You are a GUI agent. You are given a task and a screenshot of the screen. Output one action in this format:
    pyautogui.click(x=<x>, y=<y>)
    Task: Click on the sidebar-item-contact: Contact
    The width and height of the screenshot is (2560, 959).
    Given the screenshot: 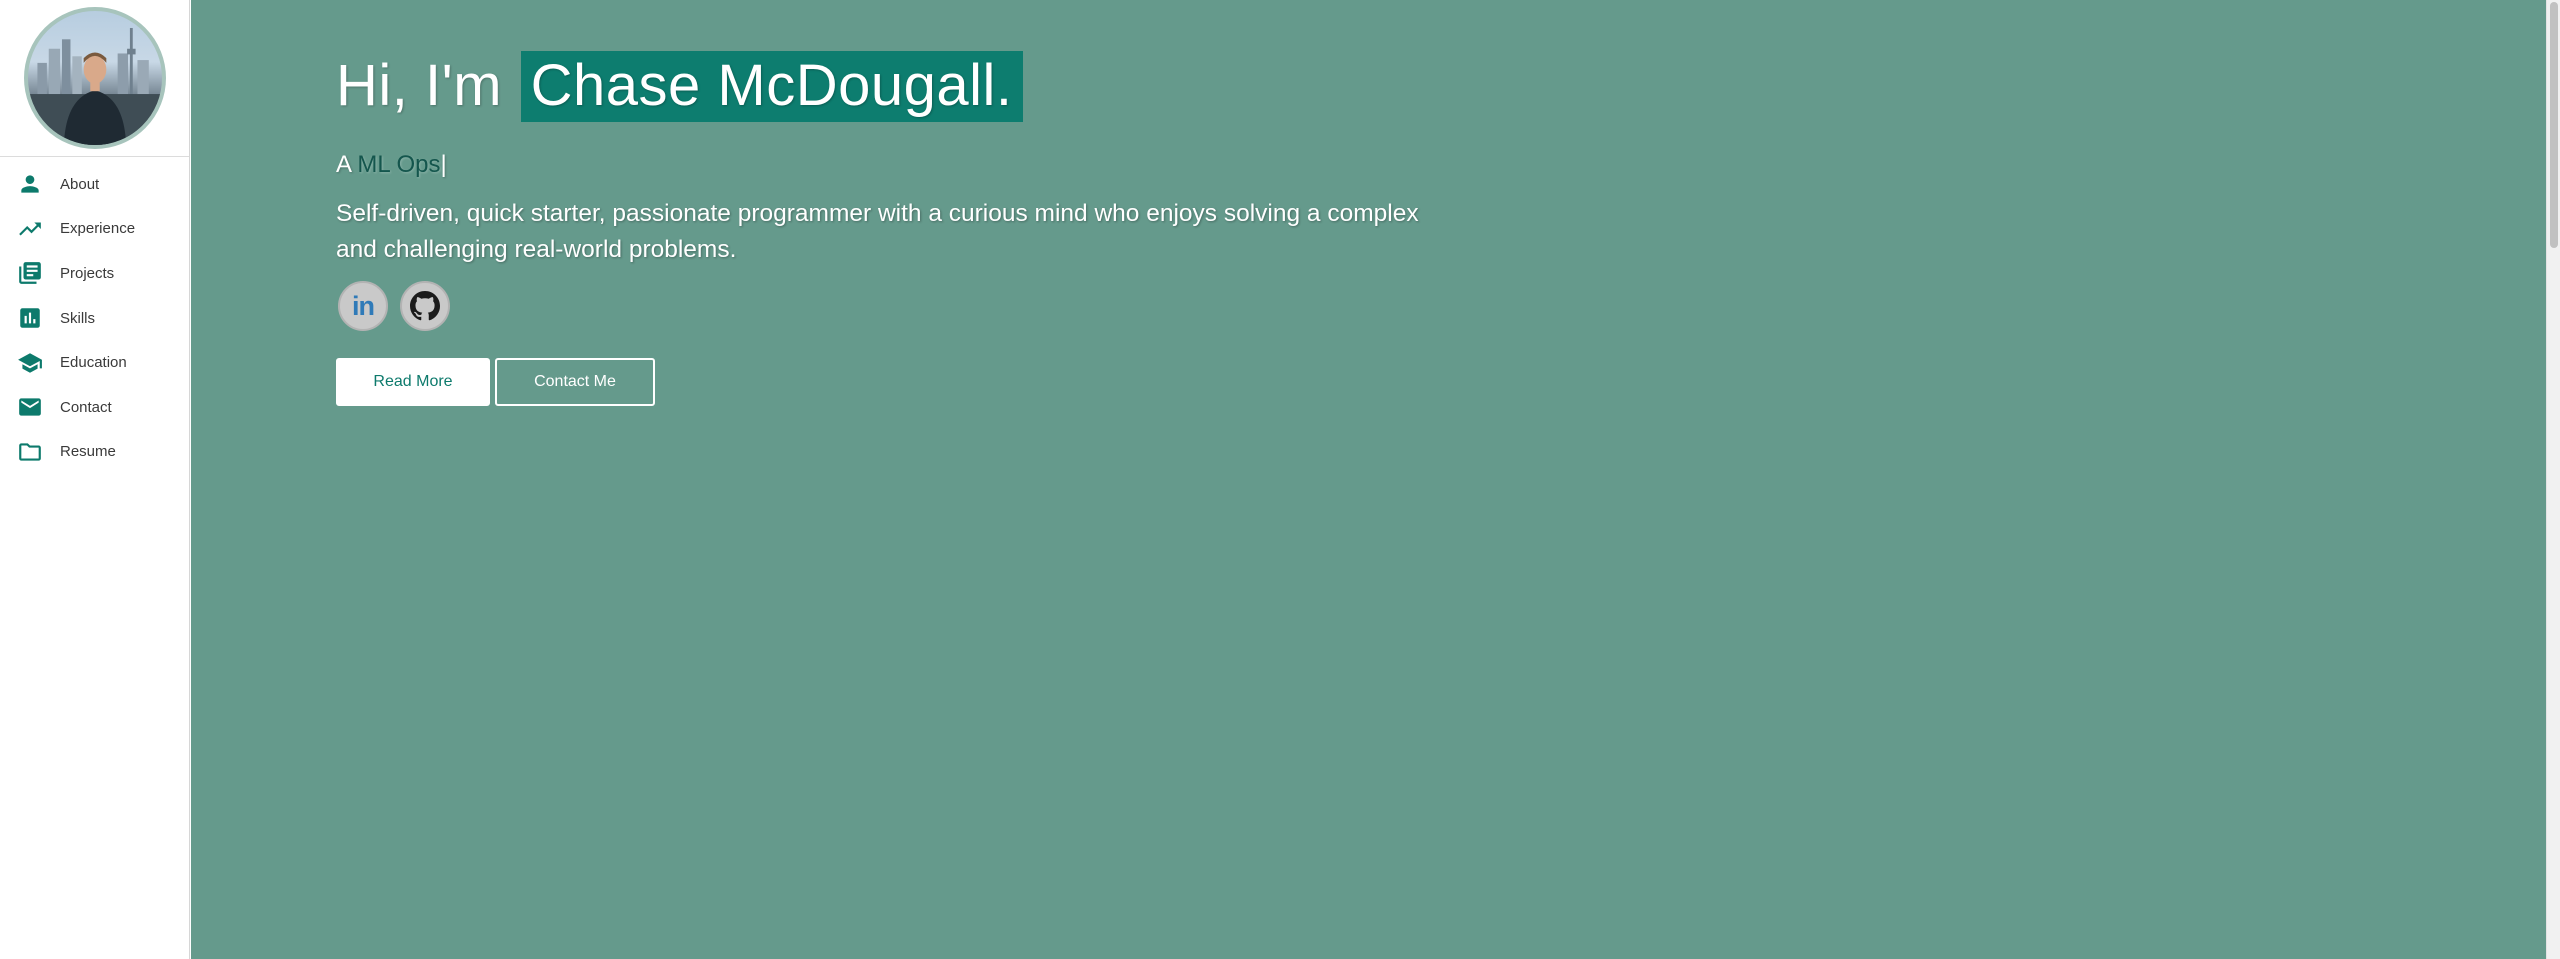 What is the action you would take?
    pyautogui.click(x=94, y=407)
    